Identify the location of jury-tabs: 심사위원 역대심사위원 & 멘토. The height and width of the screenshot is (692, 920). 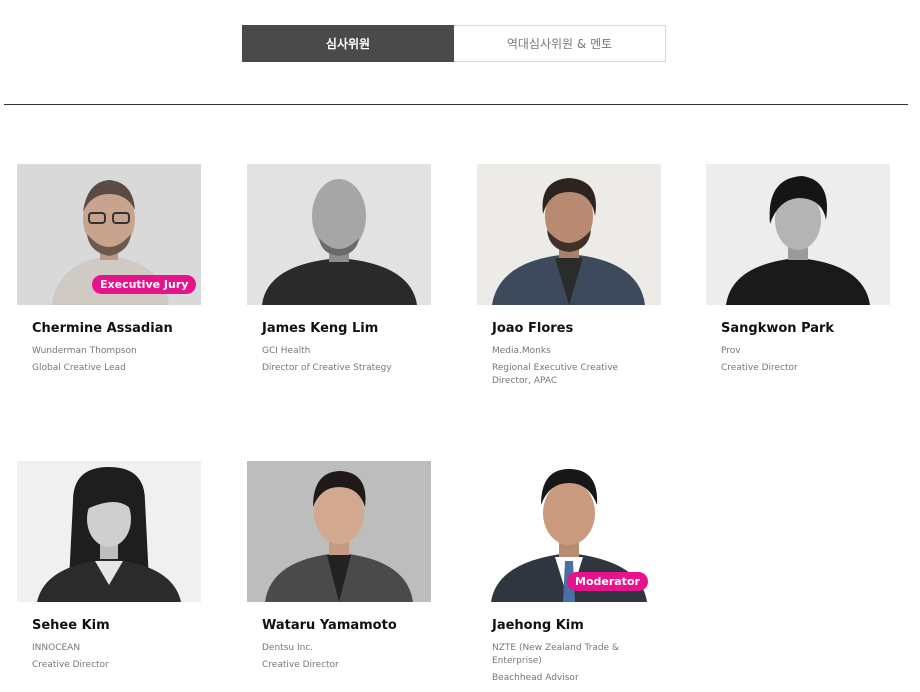
(454, 43).